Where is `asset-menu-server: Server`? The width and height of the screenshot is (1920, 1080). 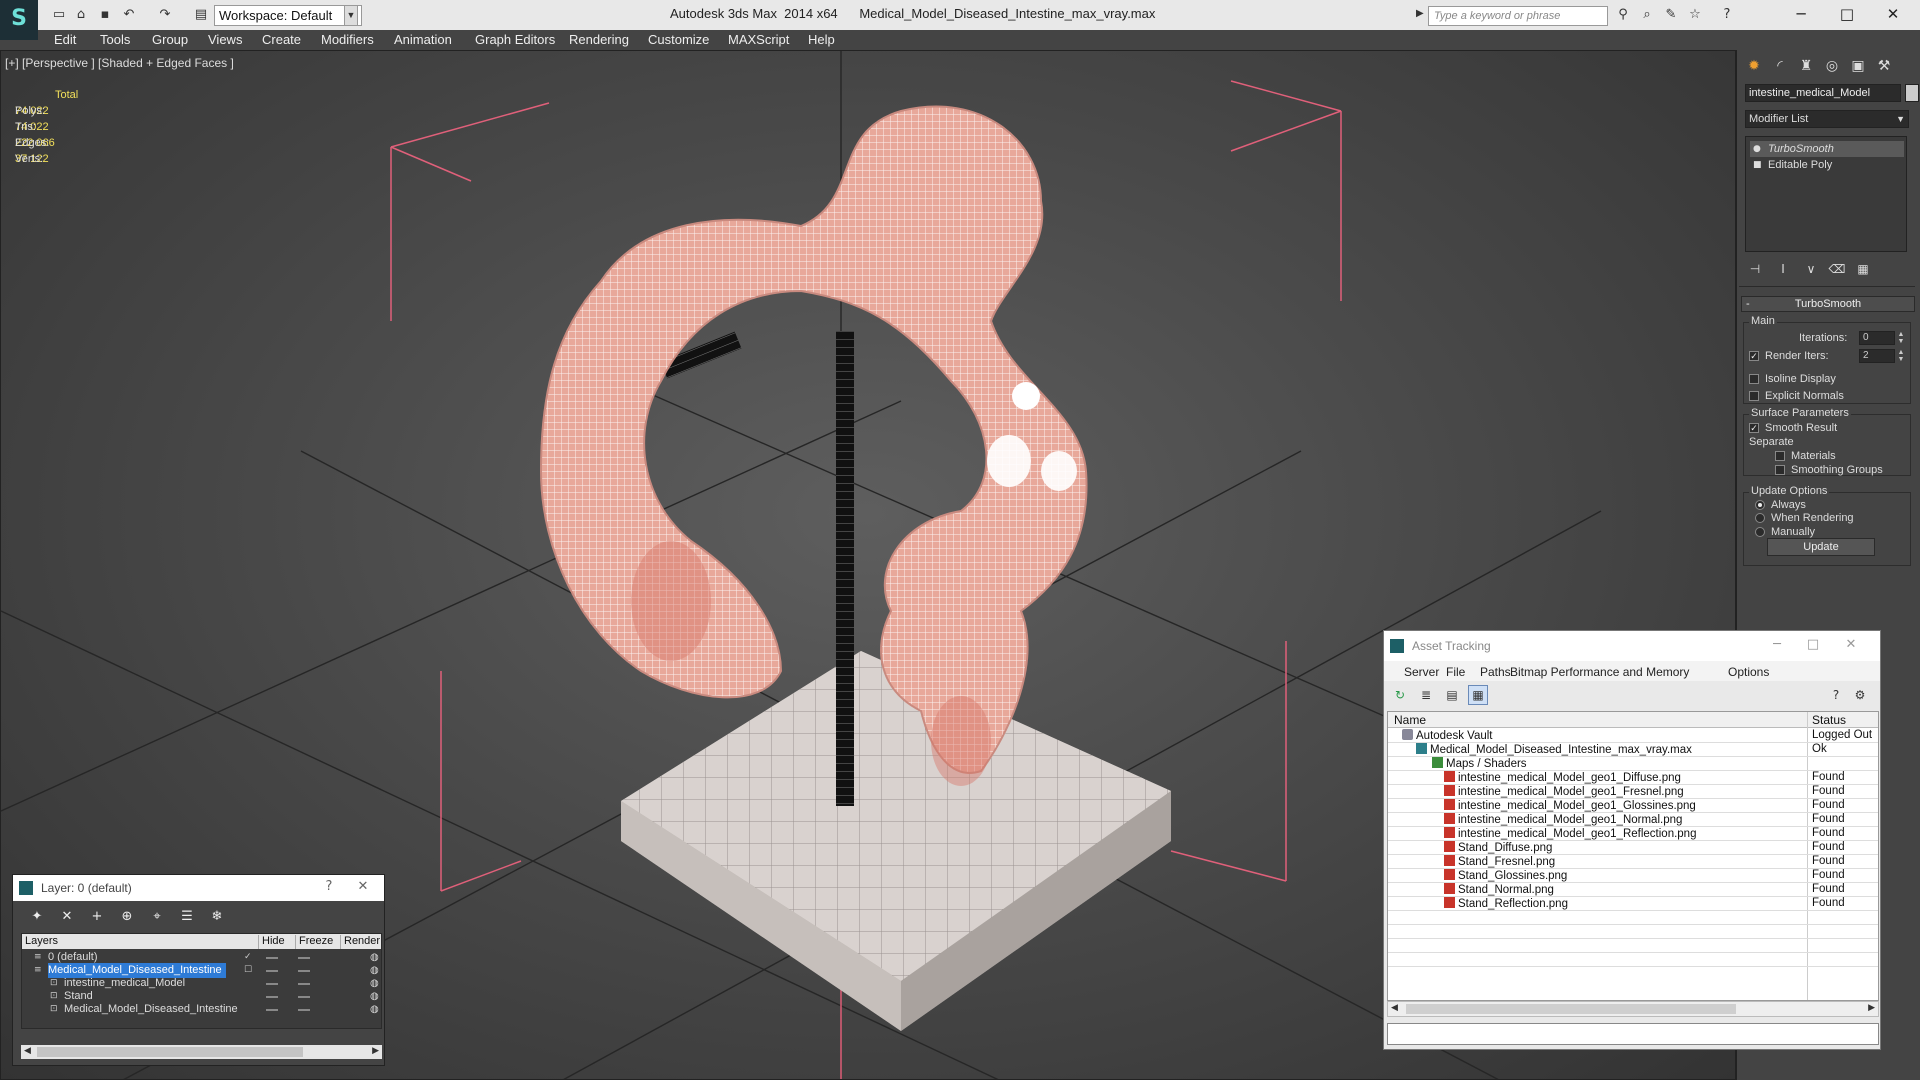
asset-menu-server: Server is located at coordinates (1421, 672).